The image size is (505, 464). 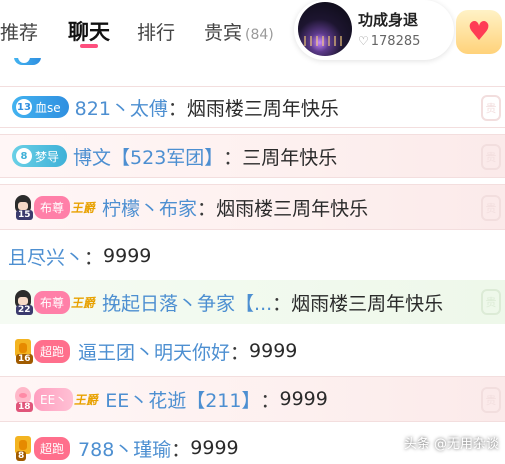 I want to click on reward-button: ♥, so click(x=479, y=32).